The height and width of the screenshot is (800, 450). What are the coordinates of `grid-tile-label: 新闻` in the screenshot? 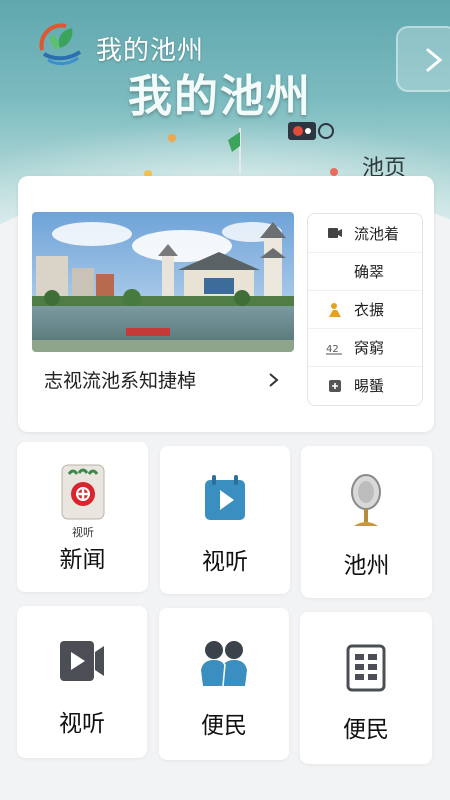 It's located at (82, 560).